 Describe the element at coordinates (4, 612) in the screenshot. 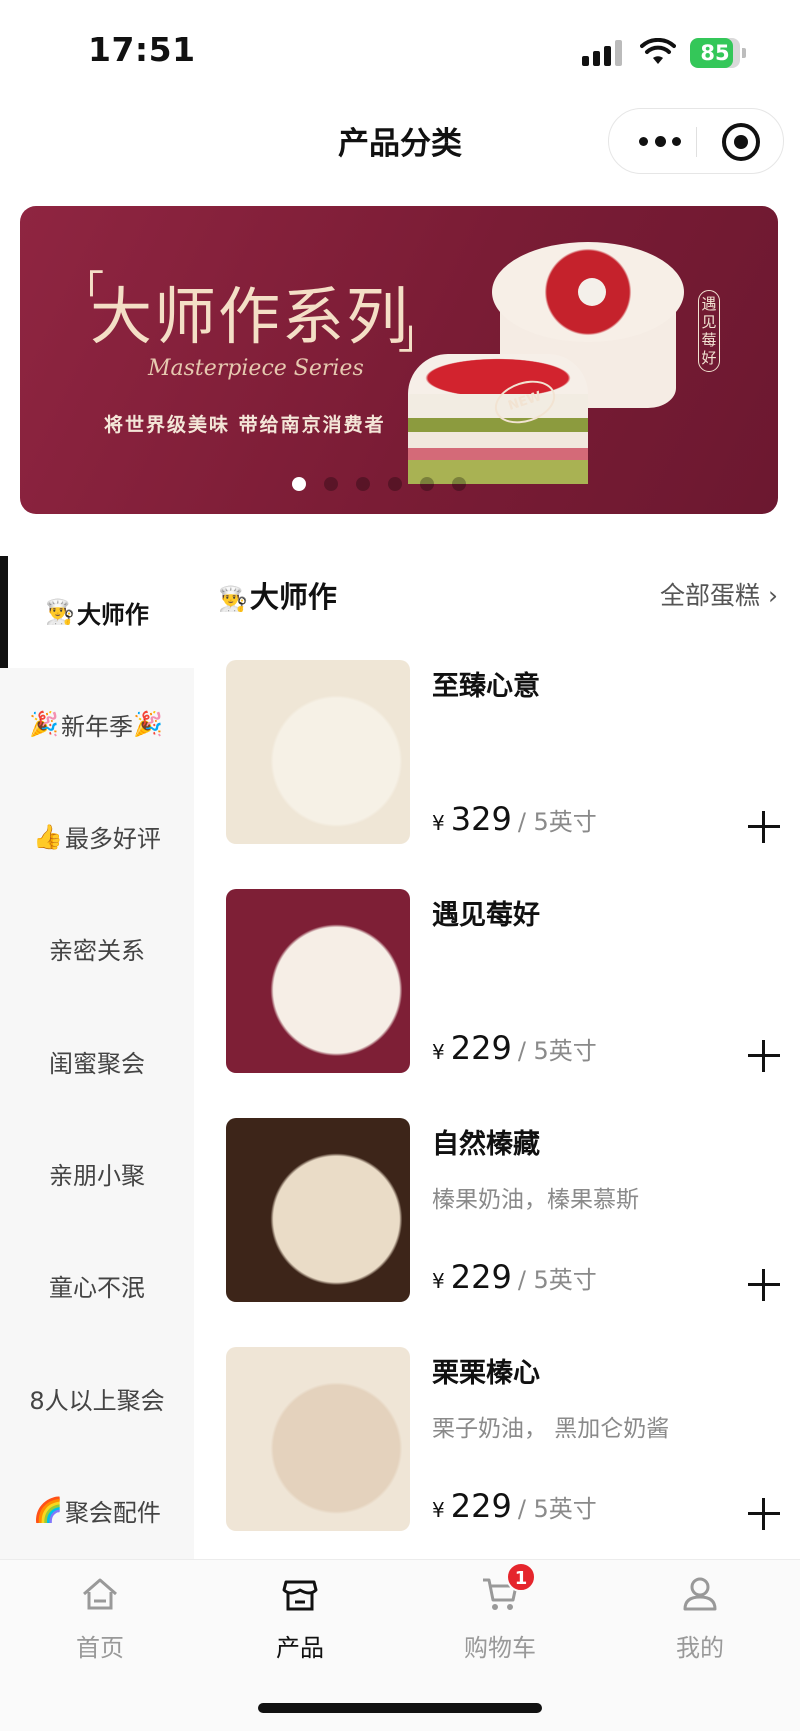

I see `active-indicator` at that location.